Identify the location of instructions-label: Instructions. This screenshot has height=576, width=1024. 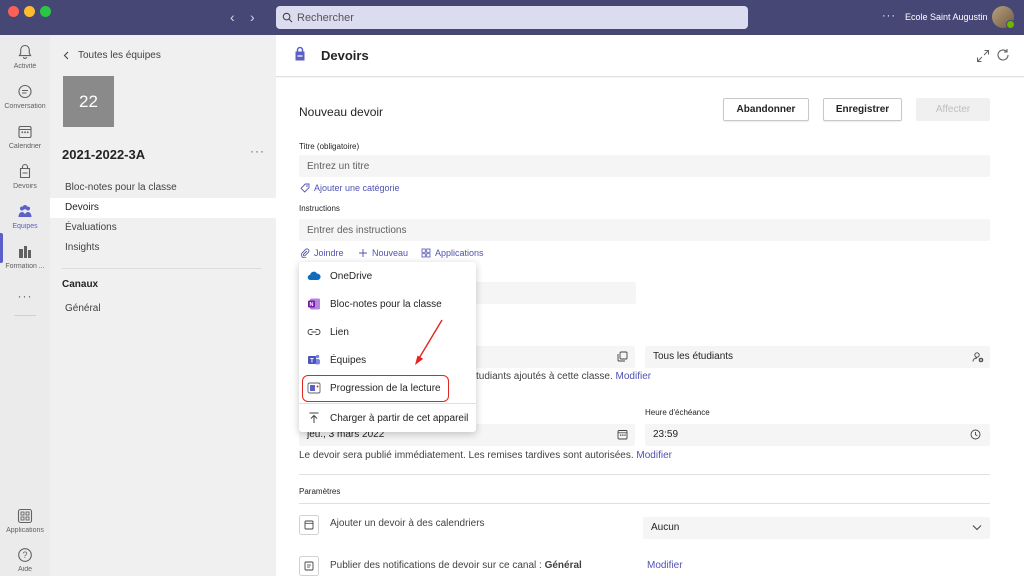
(319, 208).